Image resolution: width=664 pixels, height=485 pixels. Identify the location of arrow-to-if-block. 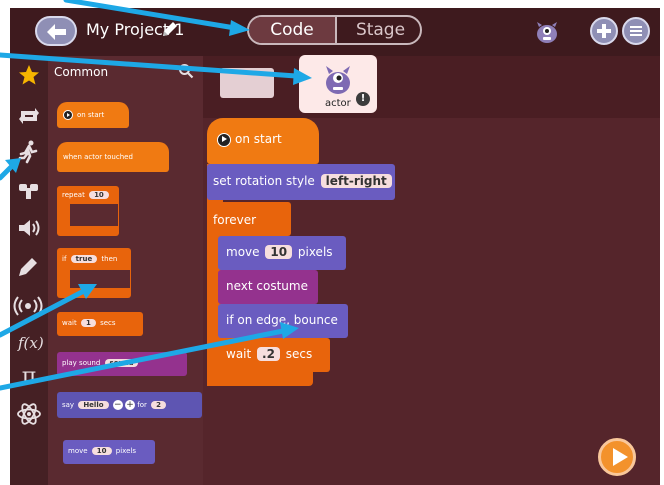
(42, 313).